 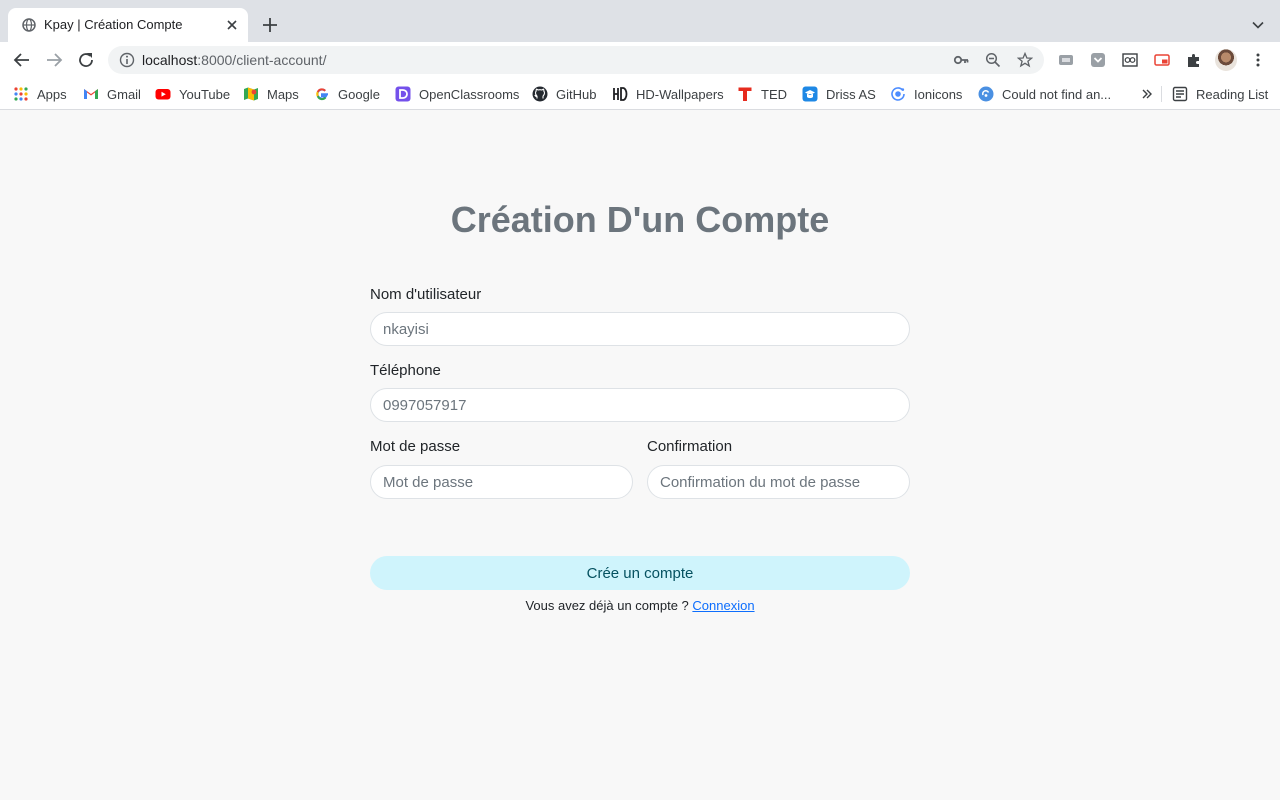 What do you see at coordinates (993, 60) in the screenshot?
I see `zoom-out-icon` at bounding box center [993, 60].